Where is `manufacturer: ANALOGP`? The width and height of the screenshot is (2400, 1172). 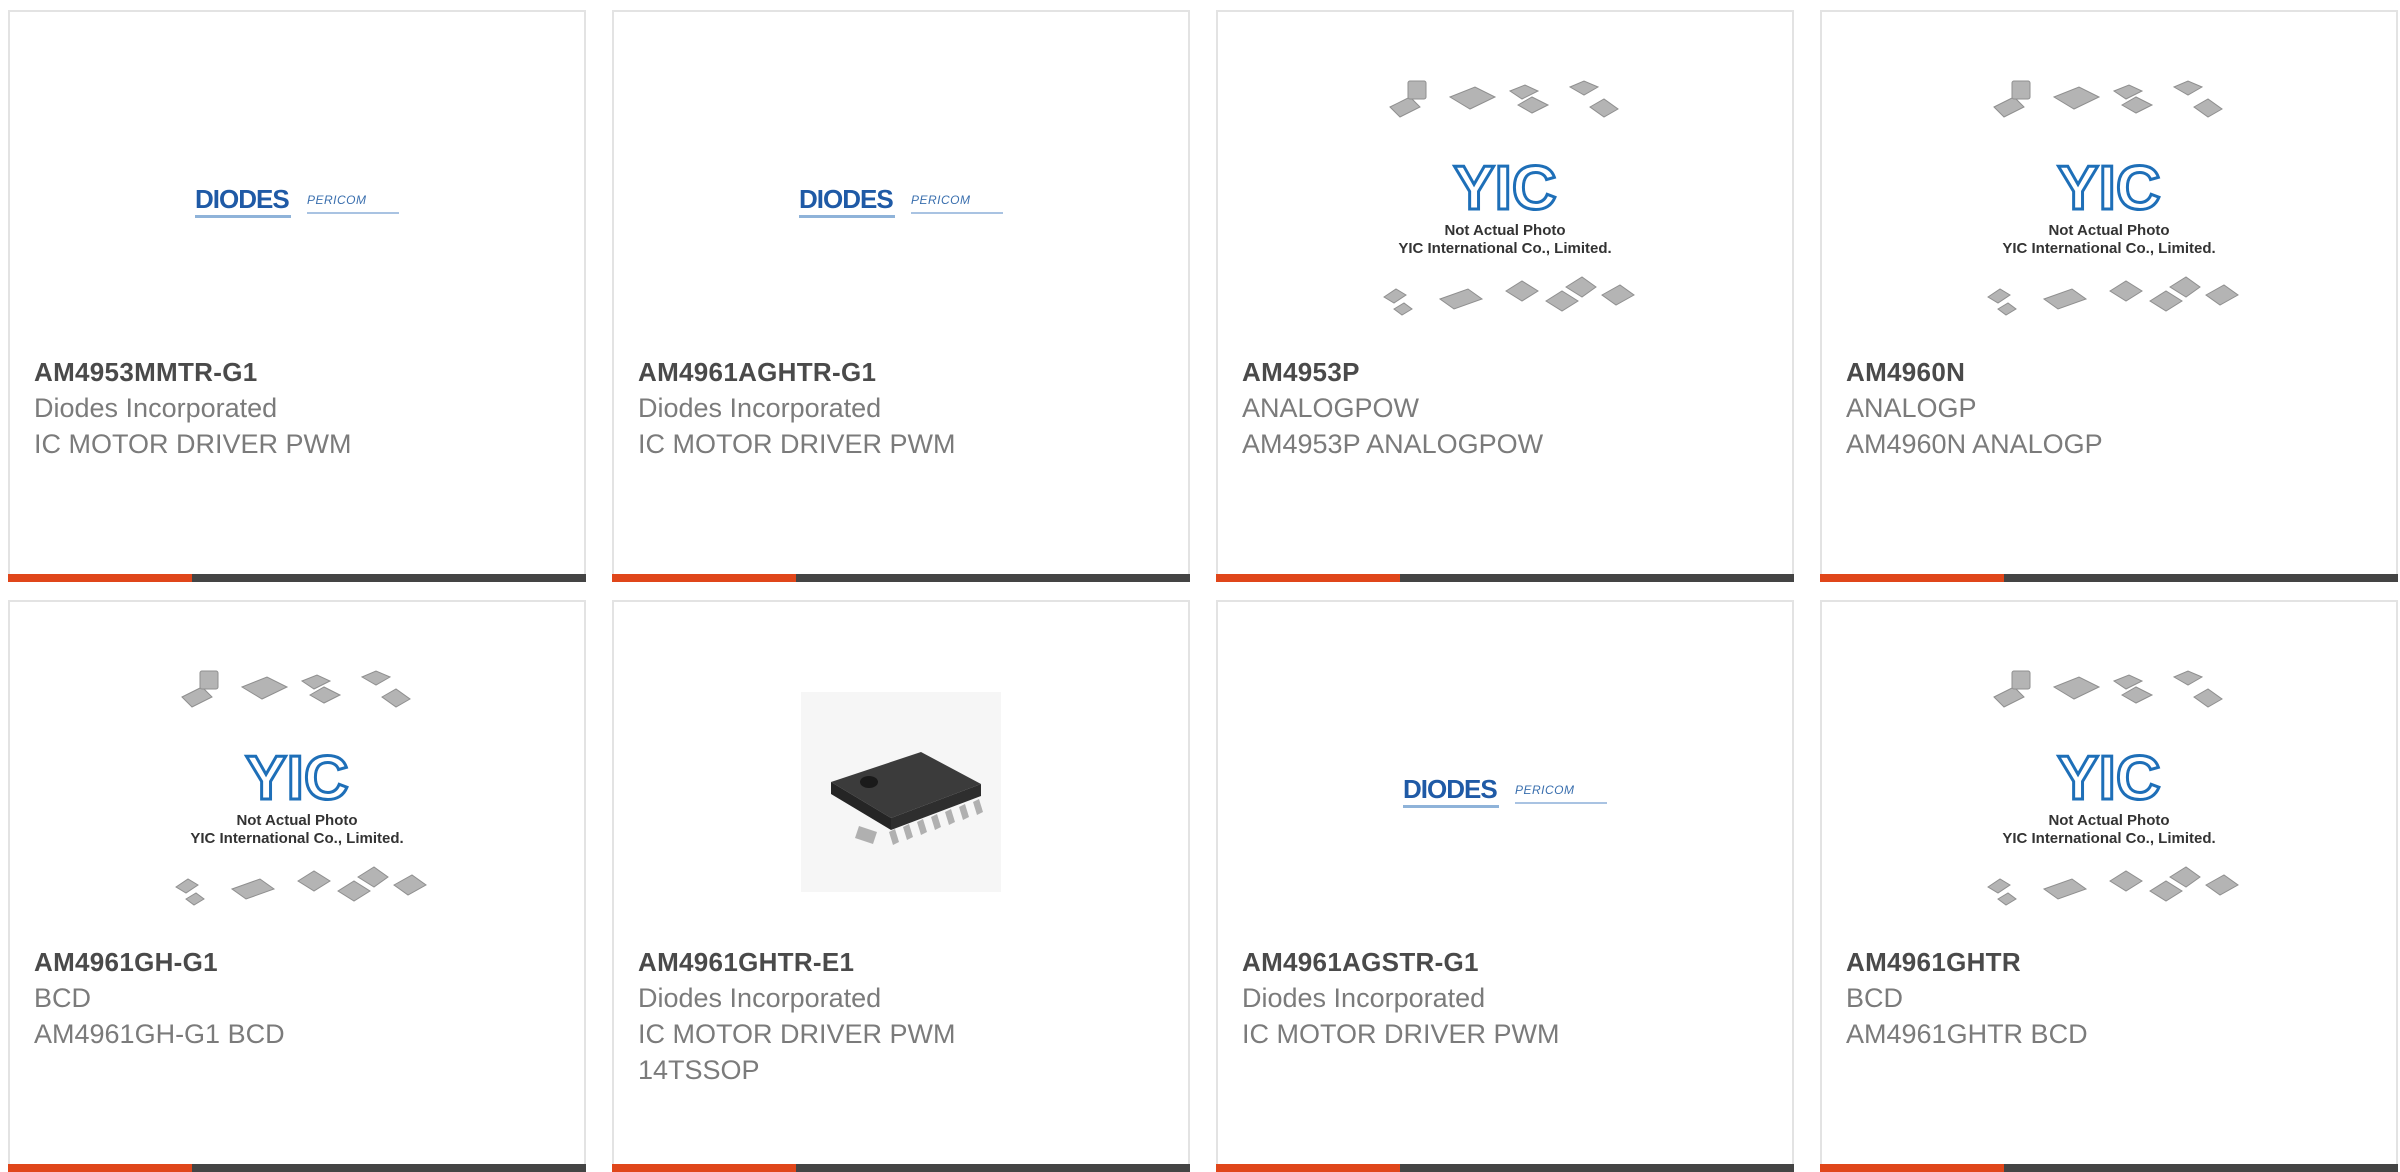 manufacturer: ANALOGP is located at coordinates (1911, 408).